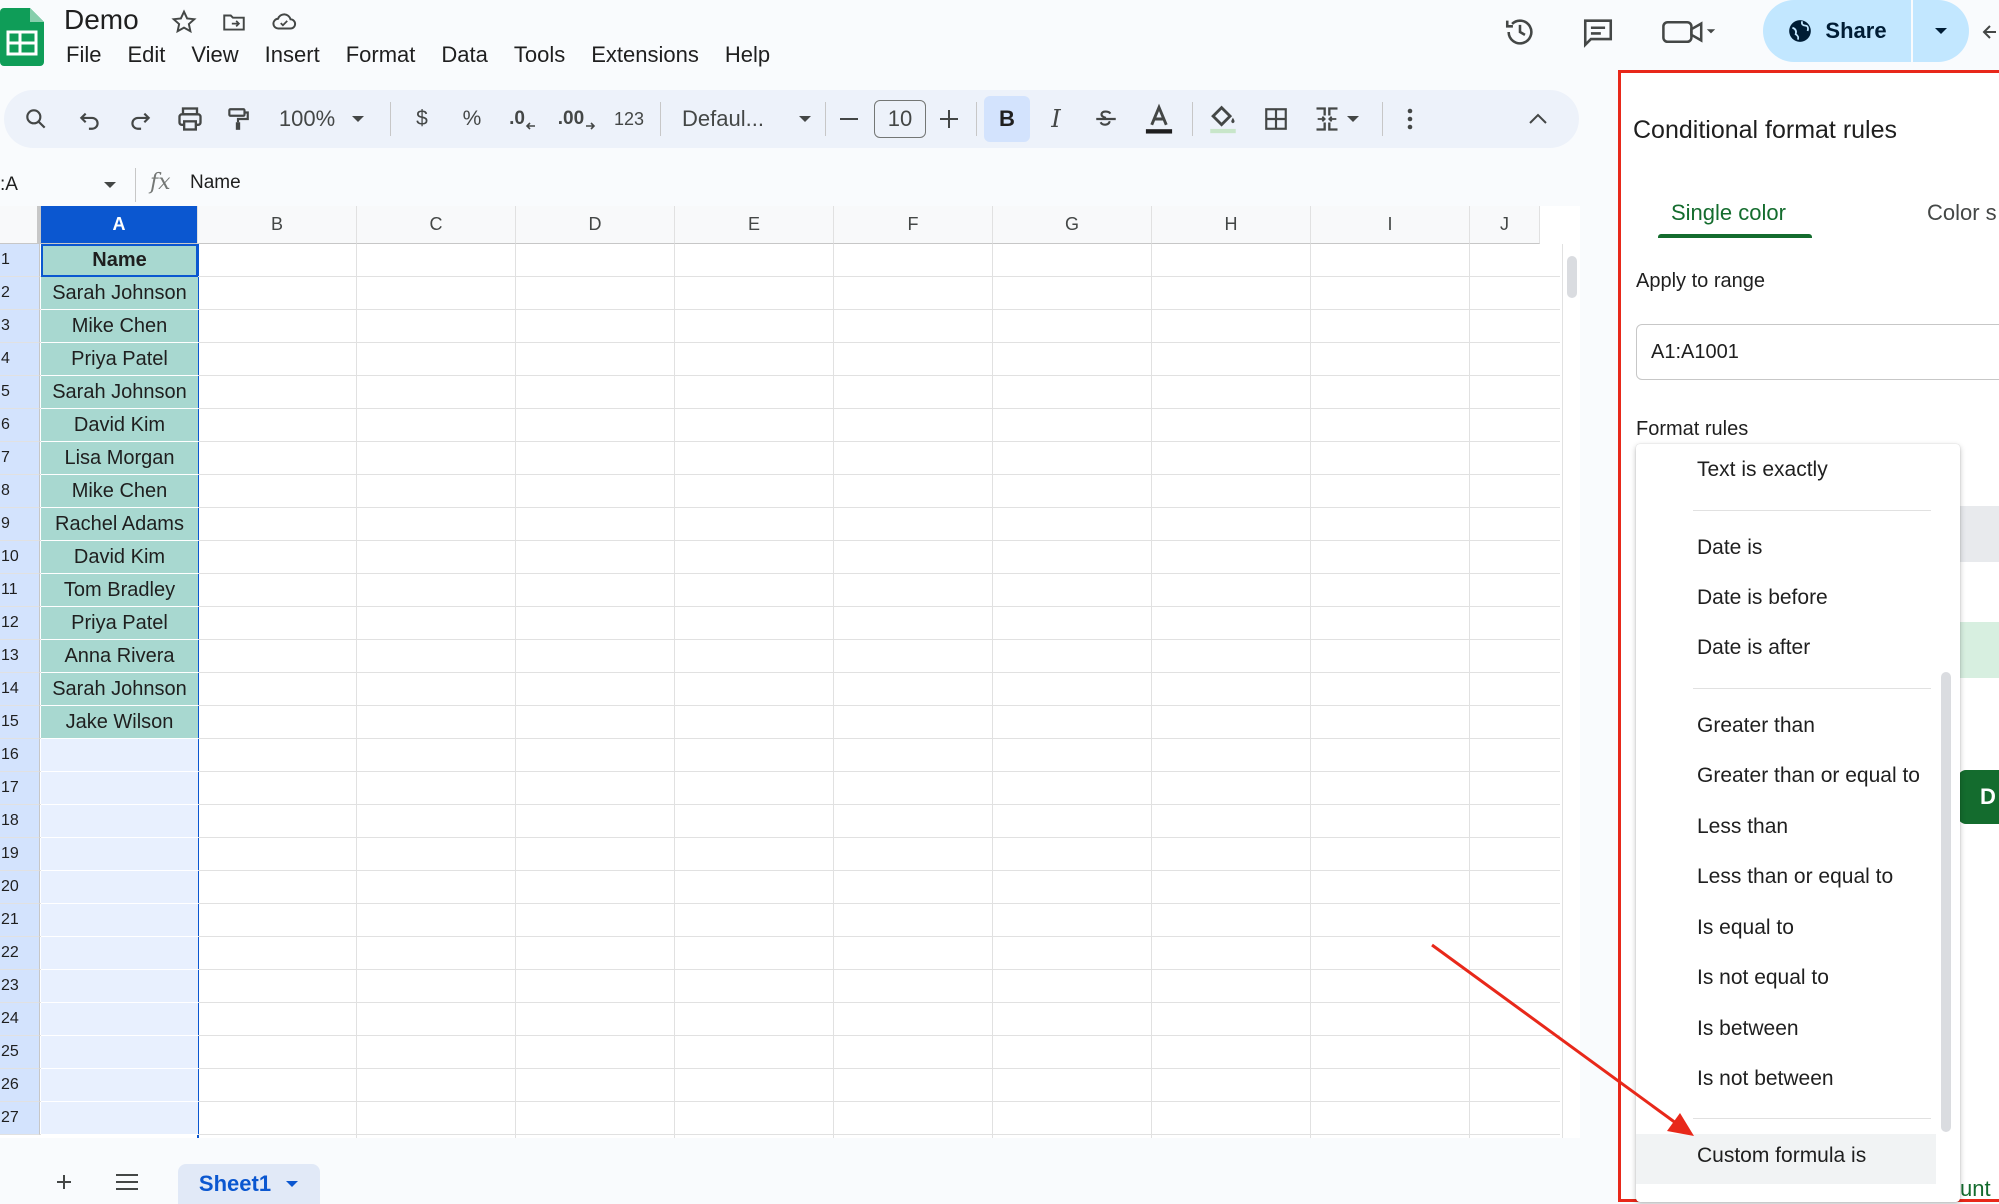 The image size is (1999, 1204). Describe the element at coordinates (62, 185) in the screenshot. I see `name-box: :A` at that location.